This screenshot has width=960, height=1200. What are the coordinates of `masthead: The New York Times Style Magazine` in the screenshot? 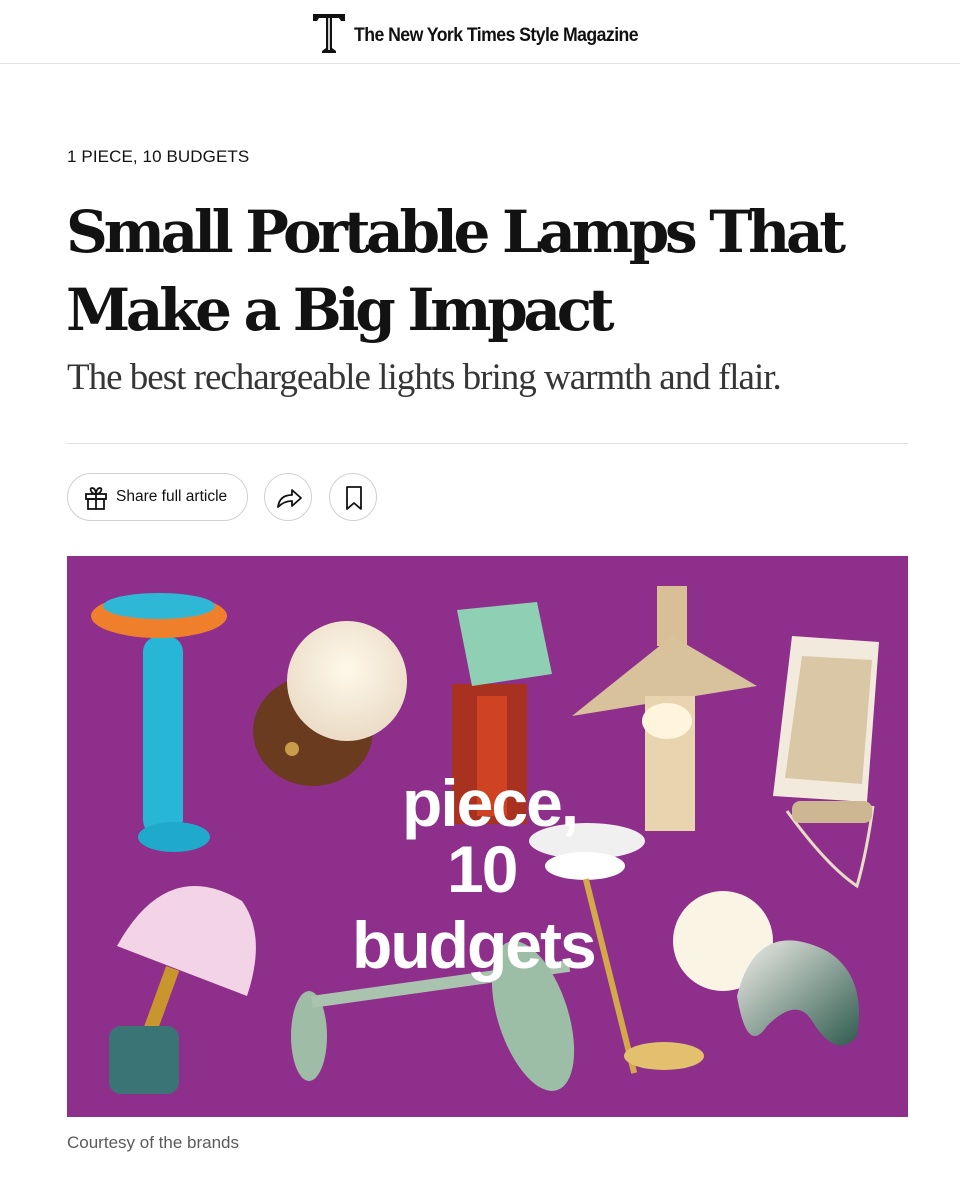 It's located at (480, 32).